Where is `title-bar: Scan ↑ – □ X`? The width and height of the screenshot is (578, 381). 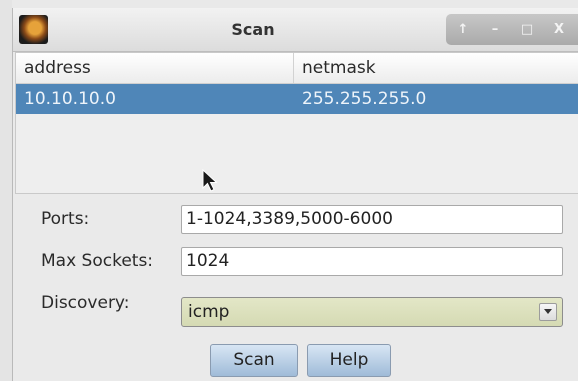 title-bar: Scan ↑ – □ X is located at coordinates (295, 30).